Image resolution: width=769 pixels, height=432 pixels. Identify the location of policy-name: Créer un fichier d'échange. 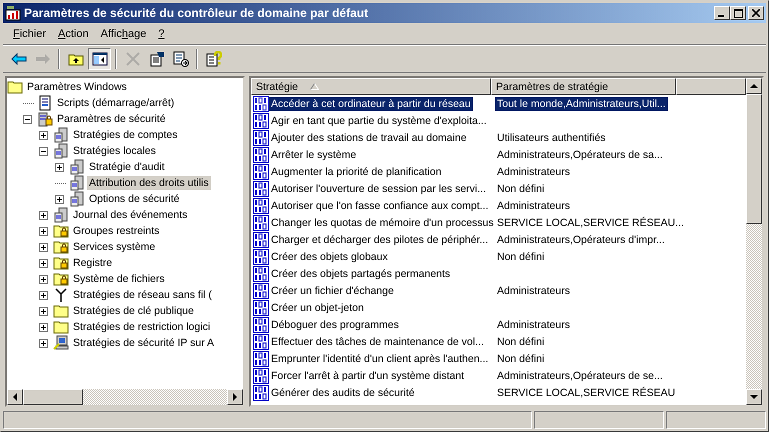
(332, 291).